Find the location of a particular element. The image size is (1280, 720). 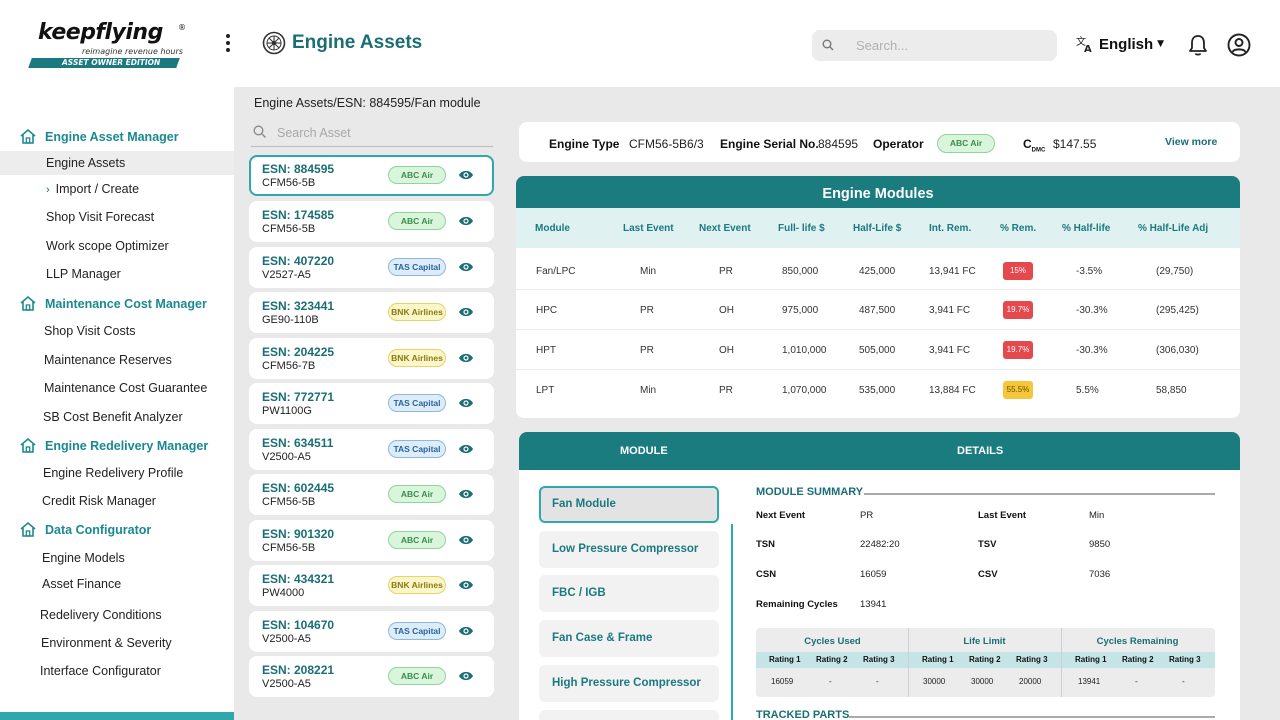

asset-search-input is located at coordinates (382, 133).